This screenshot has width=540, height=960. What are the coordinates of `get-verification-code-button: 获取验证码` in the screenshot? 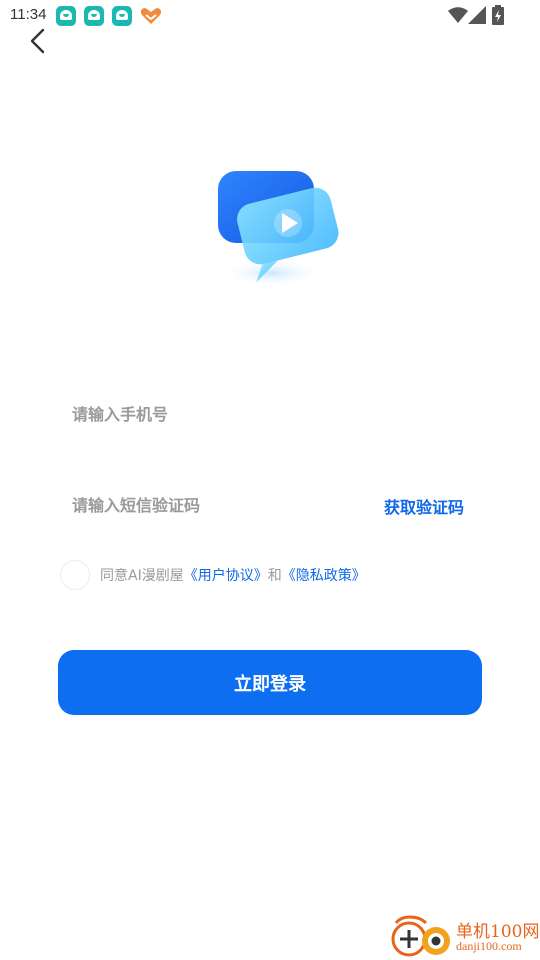 It's located at (424, 506).